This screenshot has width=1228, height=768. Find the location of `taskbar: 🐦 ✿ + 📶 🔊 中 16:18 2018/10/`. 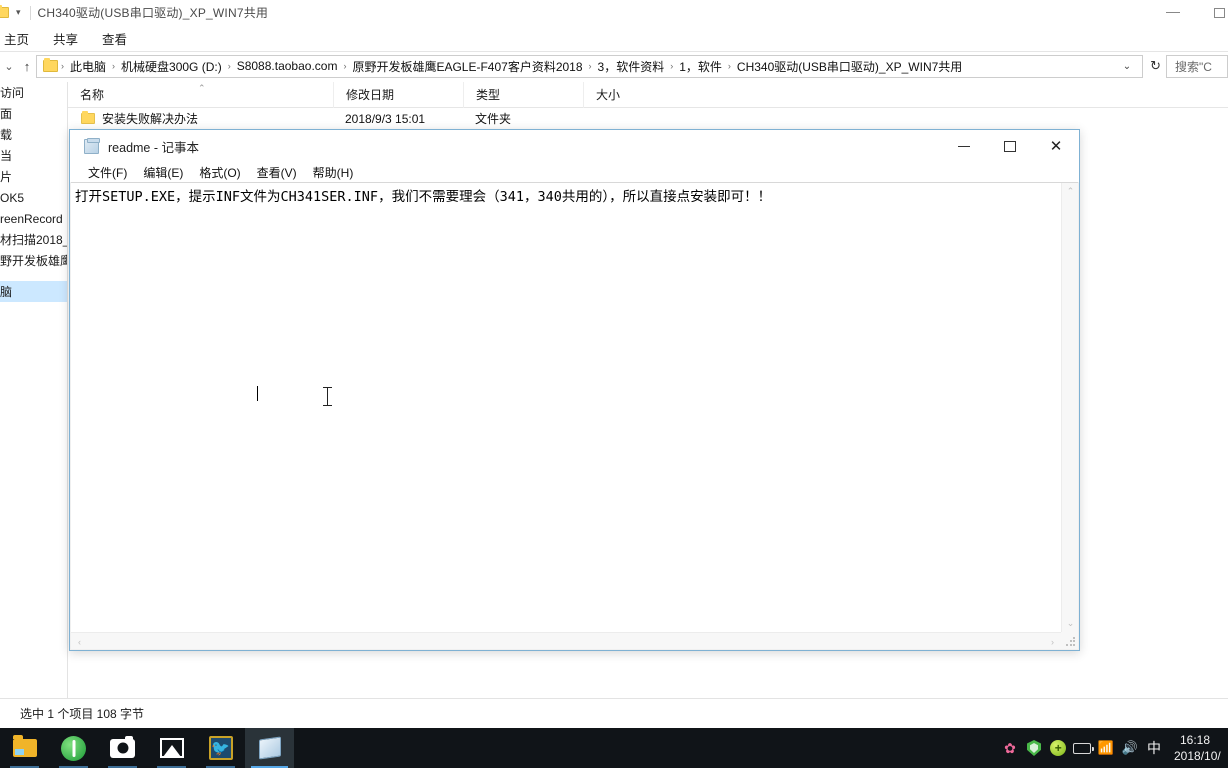

taskbar: 🐦 ✿ + 📶 🔊 中 16:18 2018/10/ is located at coordinates (614, 748).